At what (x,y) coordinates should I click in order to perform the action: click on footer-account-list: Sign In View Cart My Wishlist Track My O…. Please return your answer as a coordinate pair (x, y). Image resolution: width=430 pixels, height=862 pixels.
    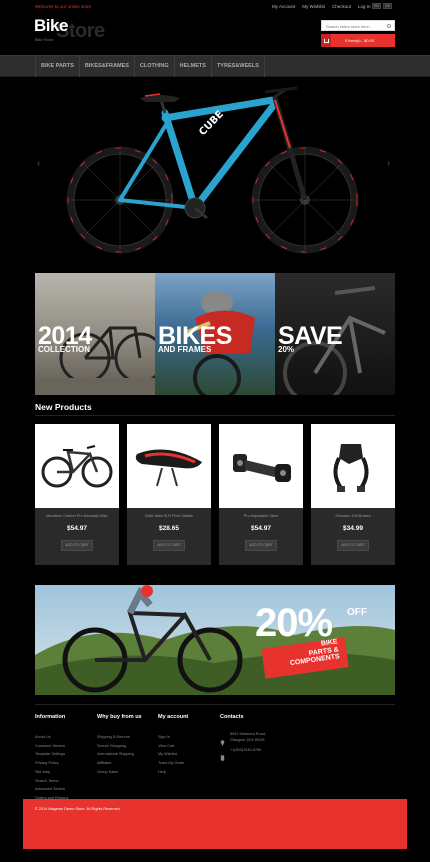
    Looking at the image, I should click on (171, 755).